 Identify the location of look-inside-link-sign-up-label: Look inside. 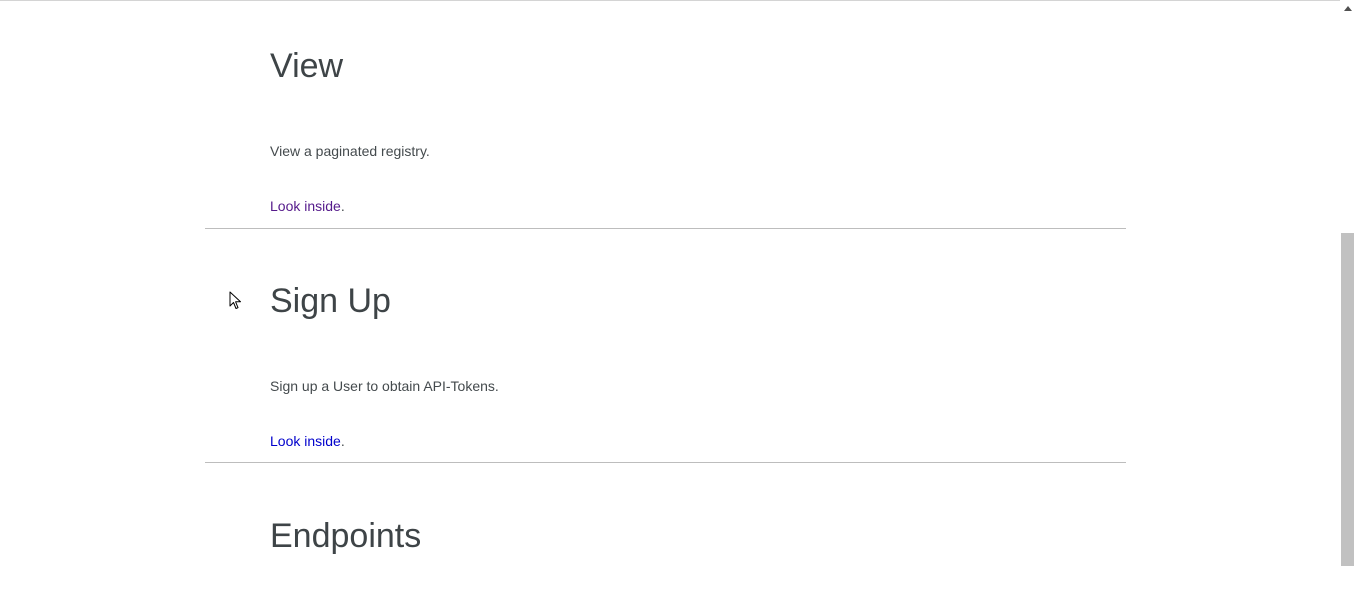
(305, 441).